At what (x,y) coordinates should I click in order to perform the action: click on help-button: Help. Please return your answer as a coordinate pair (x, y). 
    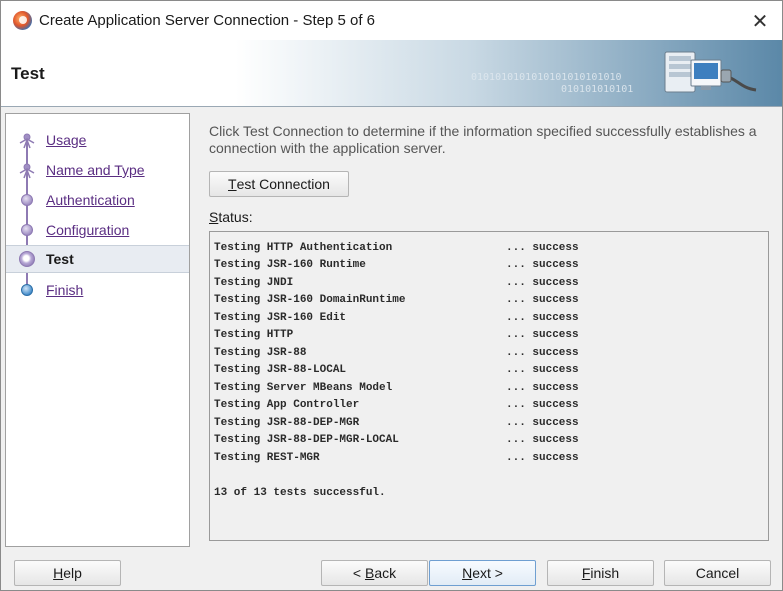
    Looking at the image, I should click on (67, 573).